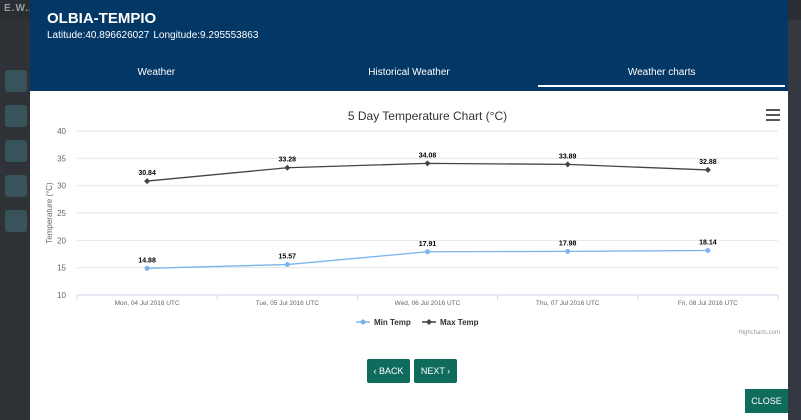  I want to click on chart-menu-icon, so click(773, 115).